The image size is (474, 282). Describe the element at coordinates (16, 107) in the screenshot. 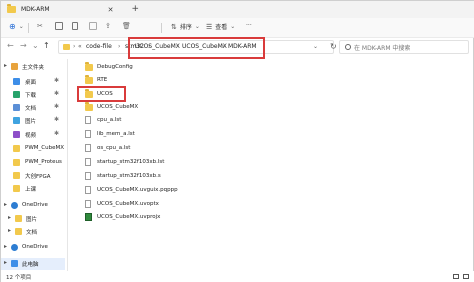

I see `documents-icon` at that location.